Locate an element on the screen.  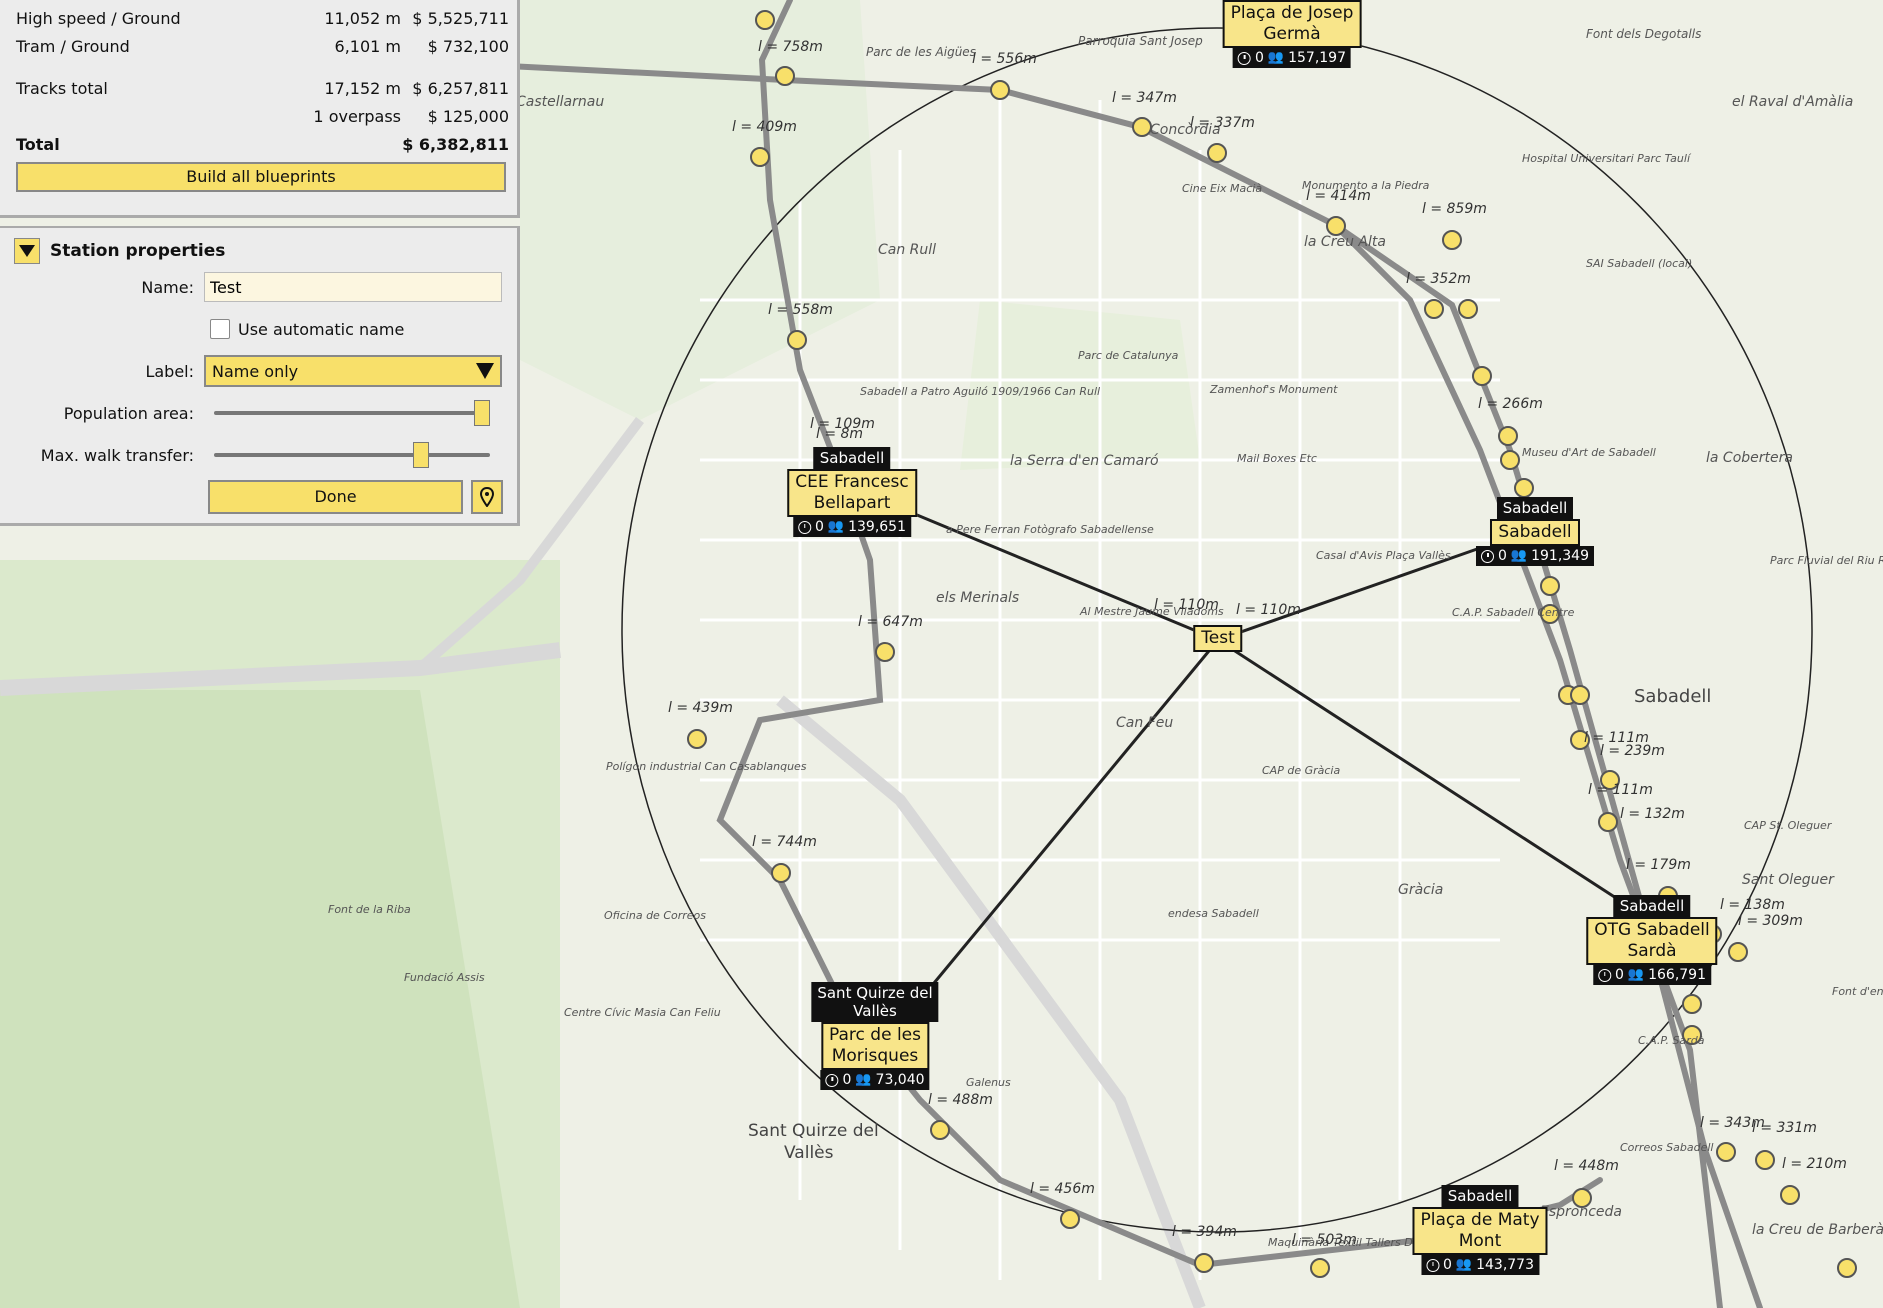
segment-label: l = 132m is located at coordinates (1652, 814).